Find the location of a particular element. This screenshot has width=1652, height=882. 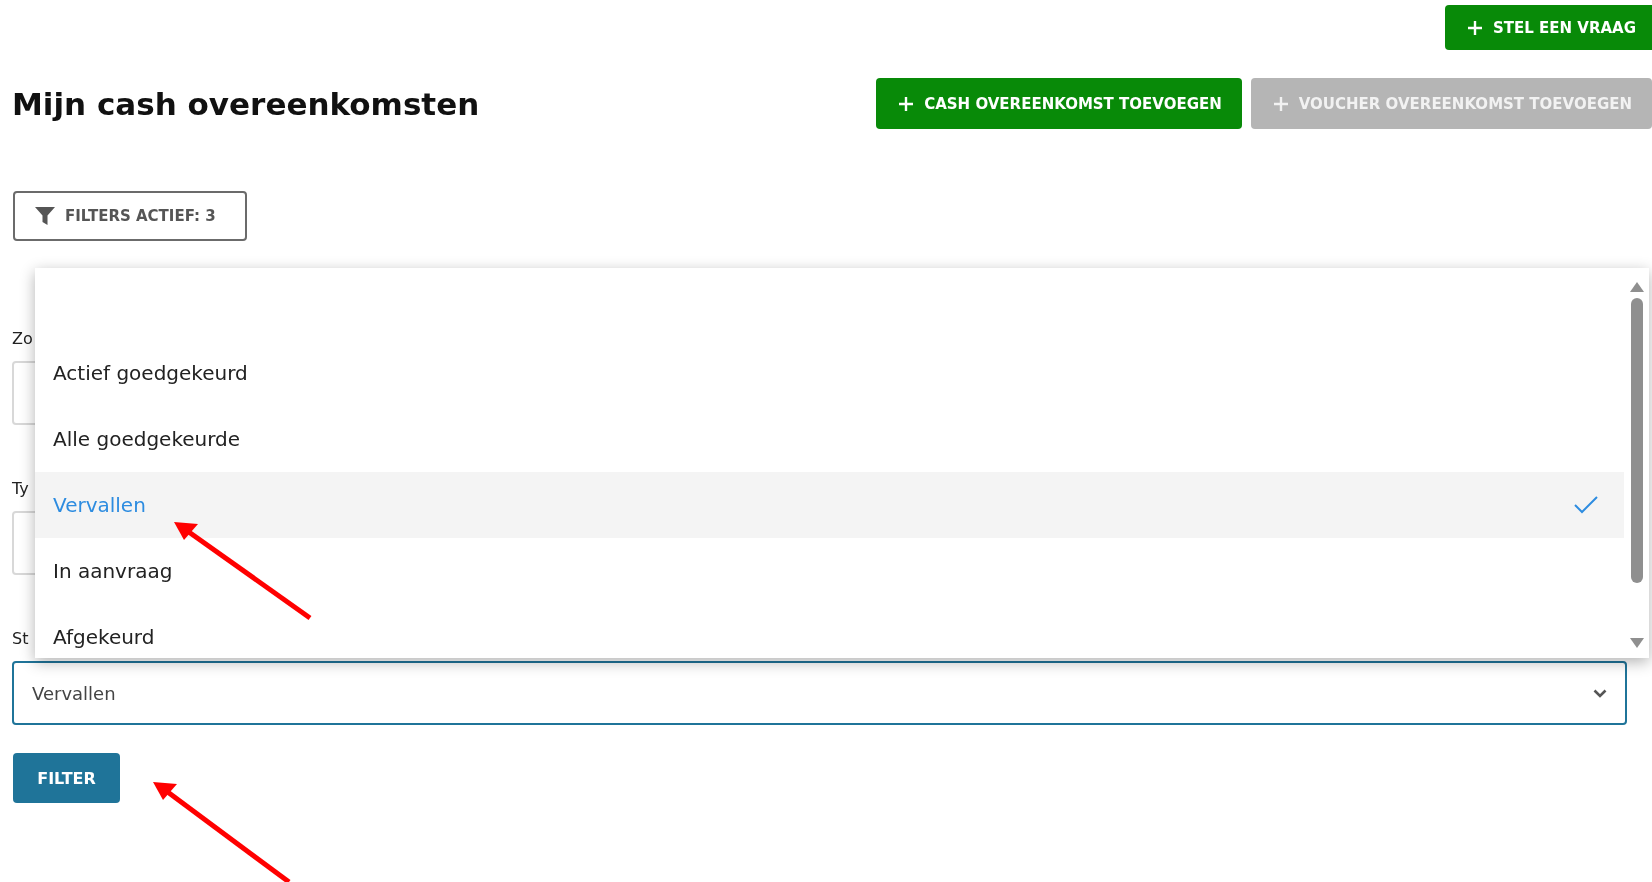

filters-button: FILTERS ACTIEF: 3 is located at coordinates (130, 216).